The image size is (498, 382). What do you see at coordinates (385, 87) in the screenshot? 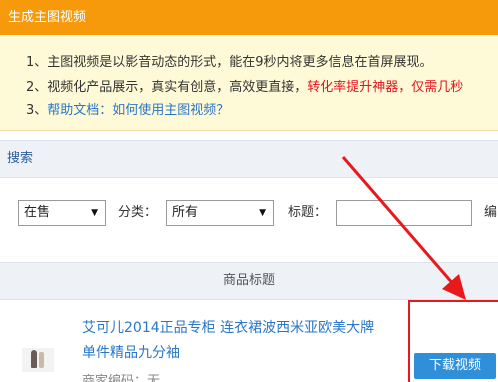
I see `notice-line-2-highlight: 转化率提升神器，仅需几秒` at bounding box center [385, 87].